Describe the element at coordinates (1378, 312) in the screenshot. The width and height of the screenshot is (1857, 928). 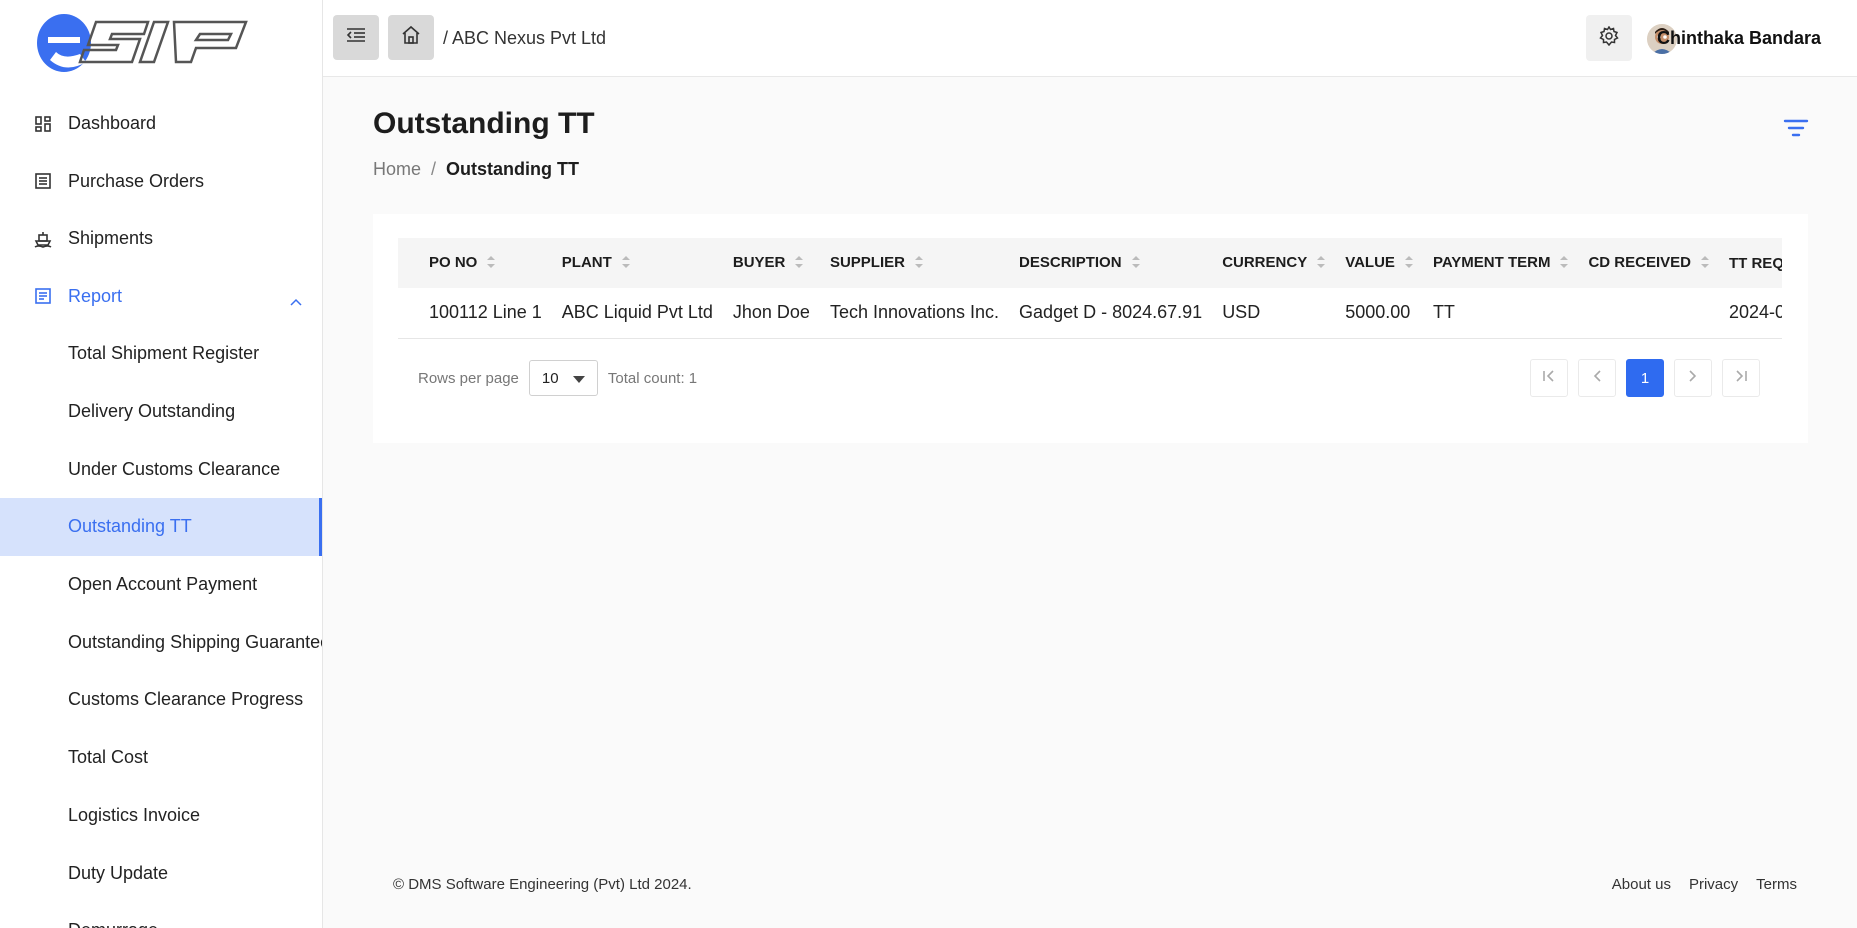
I see `cell-value: 5000.00` at that location.